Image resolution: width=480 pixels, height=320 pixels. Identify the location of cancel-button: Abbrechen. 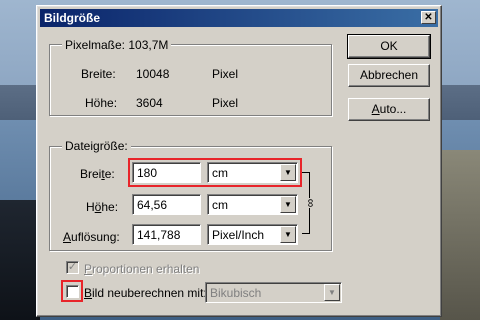
(389, 75).